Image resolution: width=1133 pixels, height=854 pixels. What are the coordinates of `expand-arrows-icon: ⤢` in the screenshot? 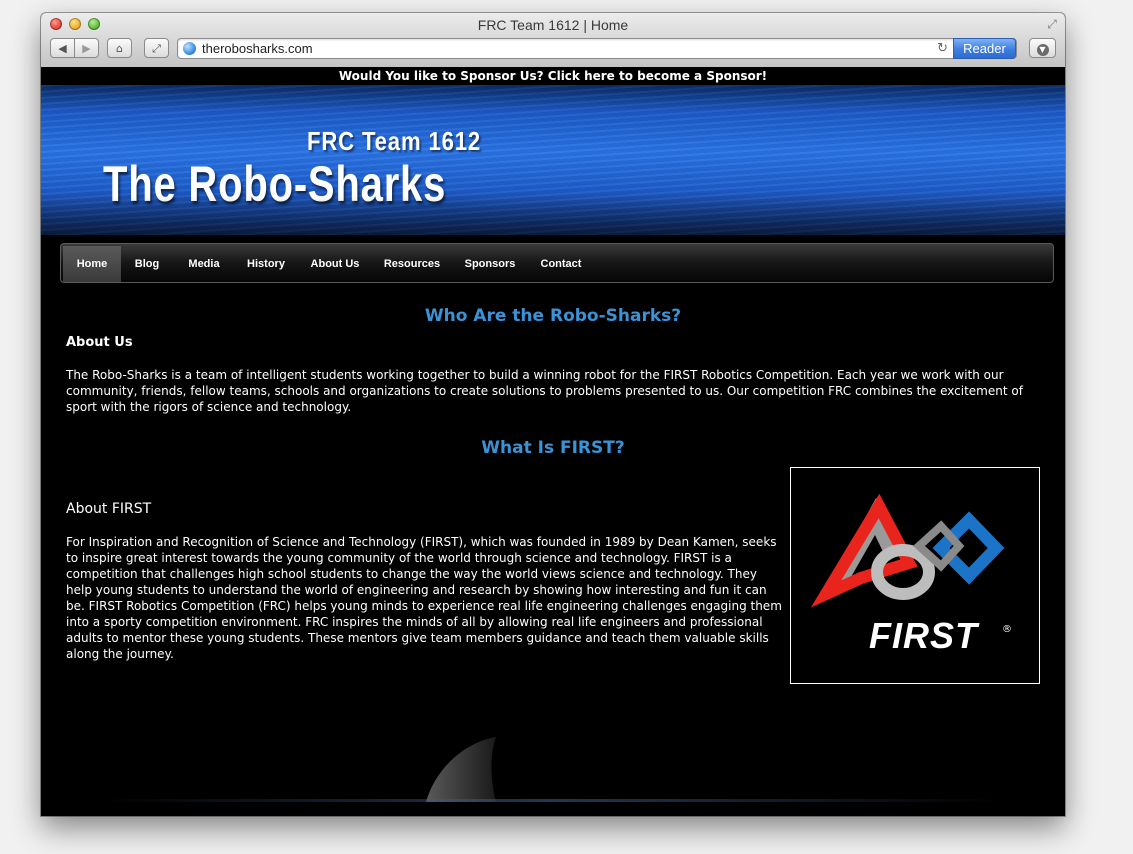 It's located at (156, 48).